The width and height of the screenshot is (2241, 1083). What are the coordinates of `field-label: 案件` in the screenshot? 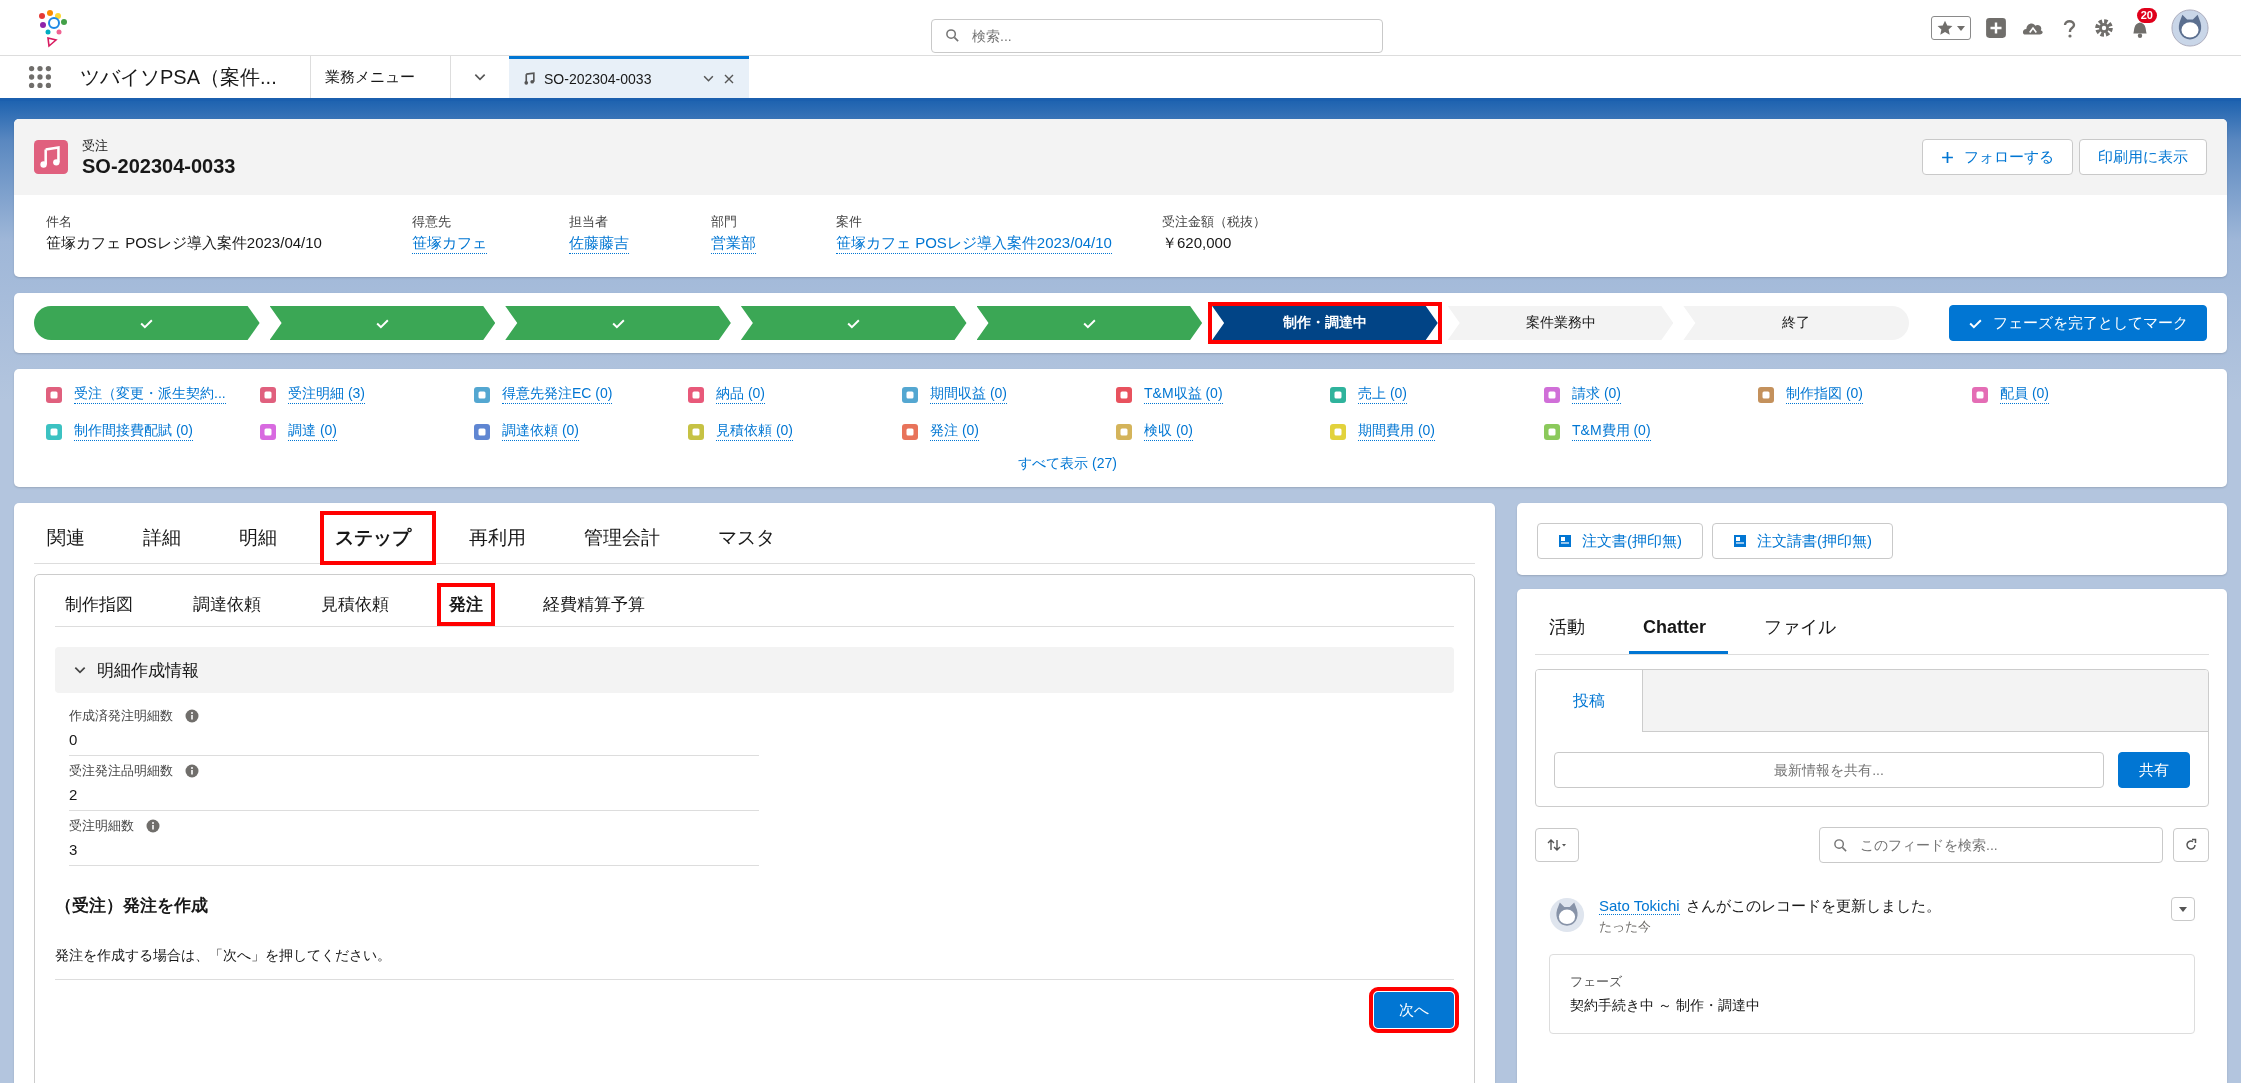 It's located at (849, 222).